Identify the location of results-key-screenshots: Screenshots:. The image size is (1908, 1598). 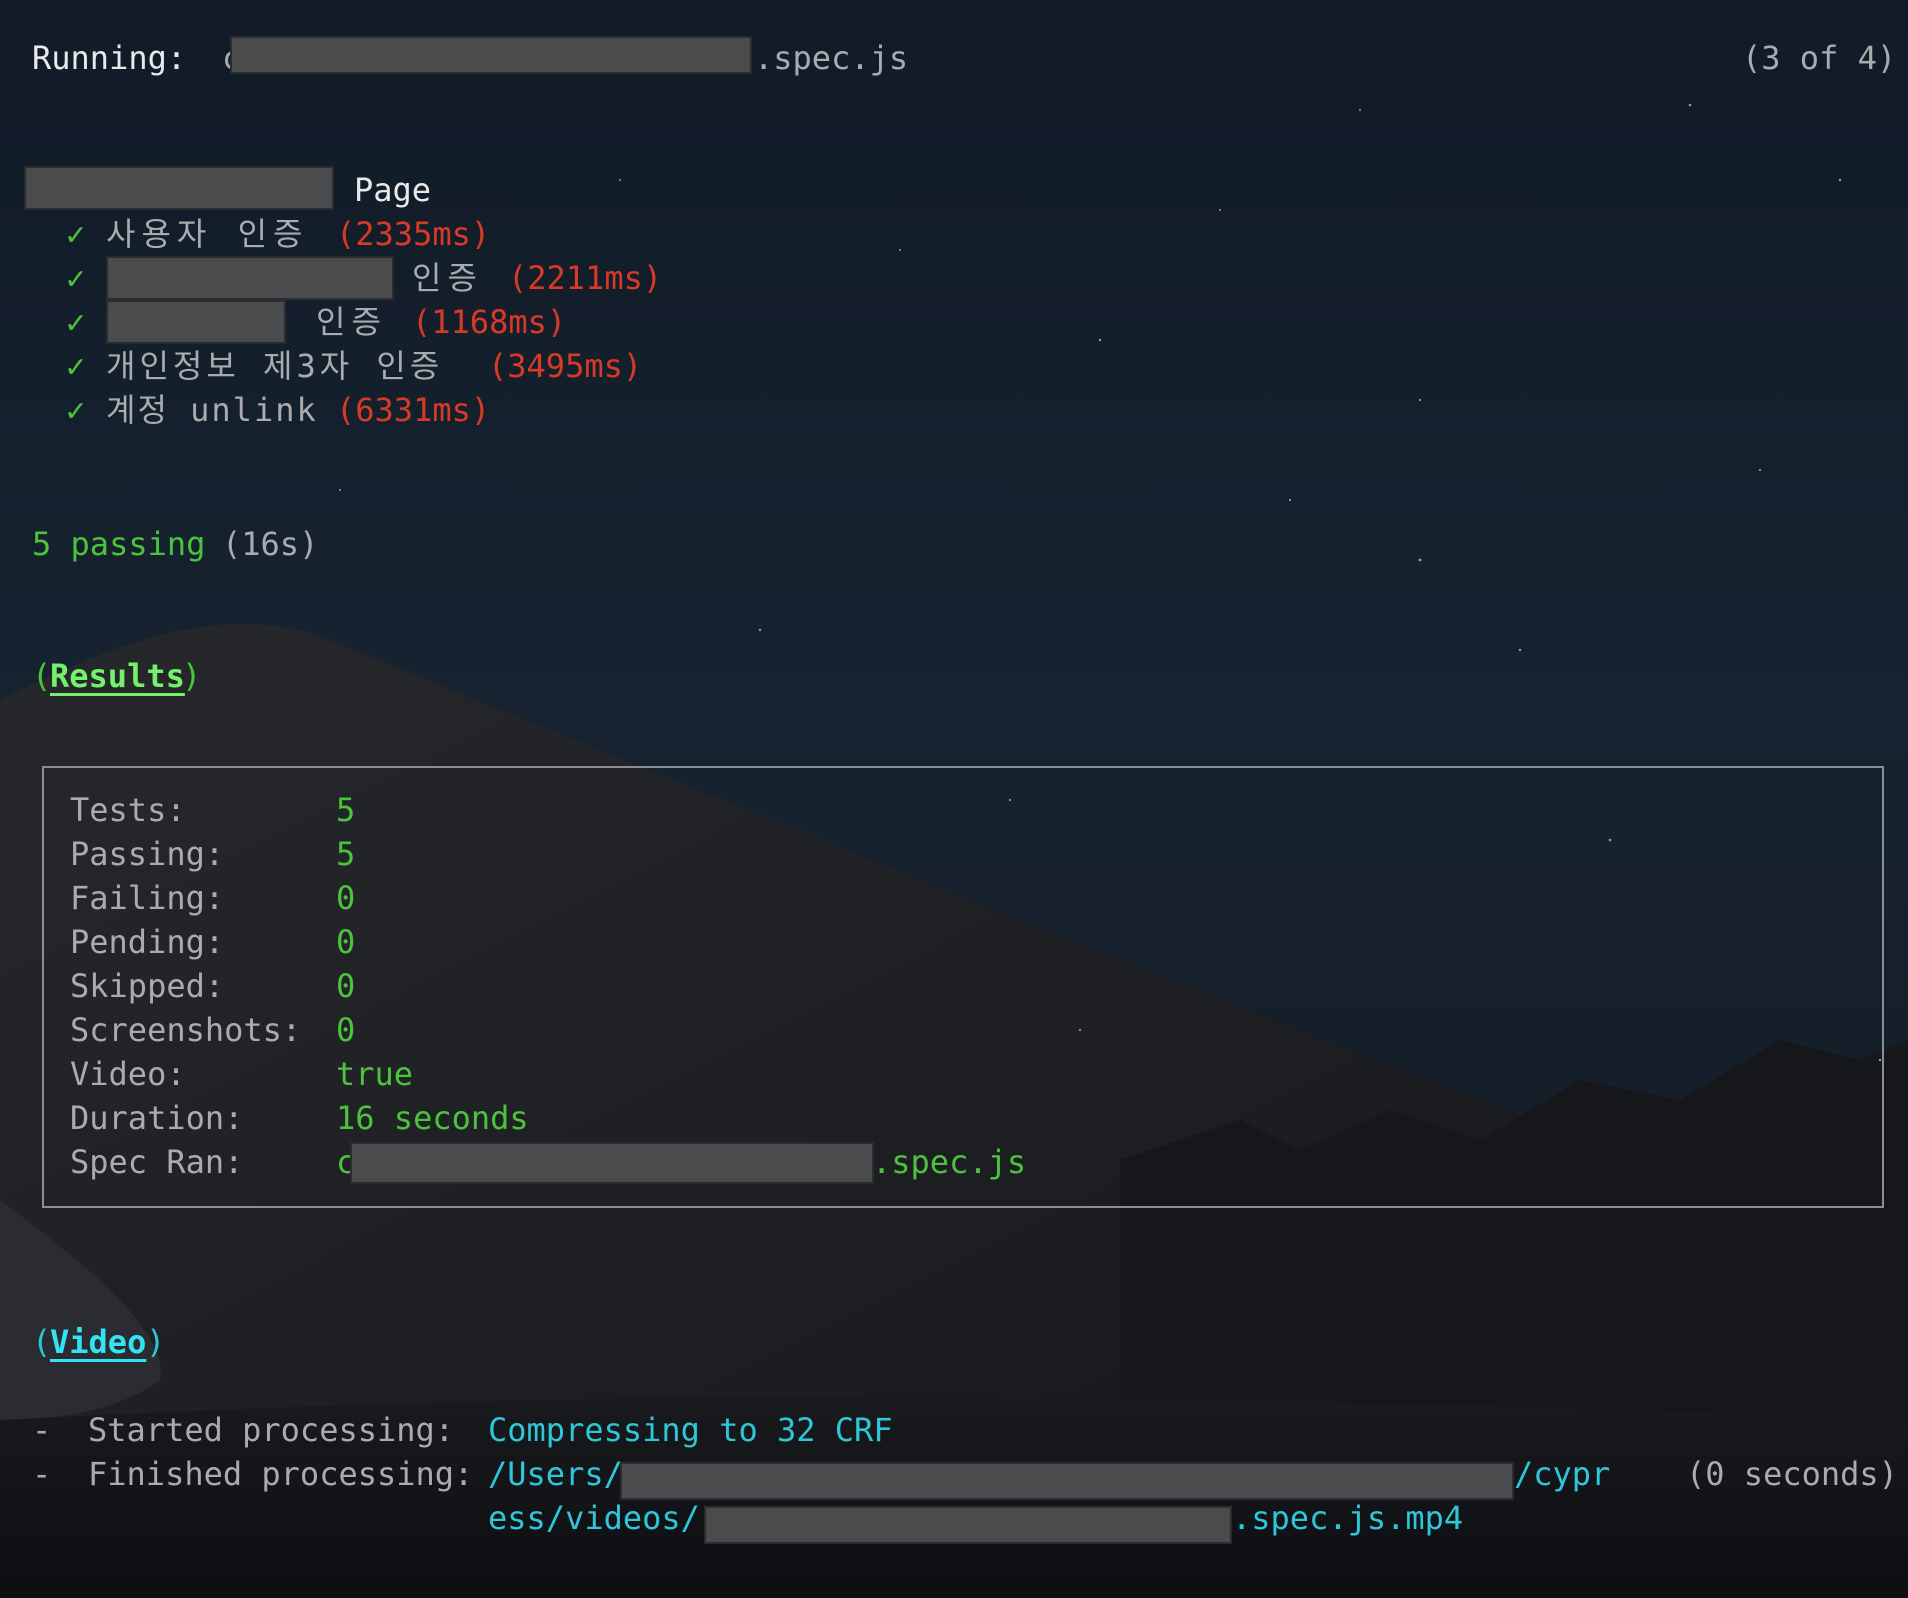
(186, 1030).